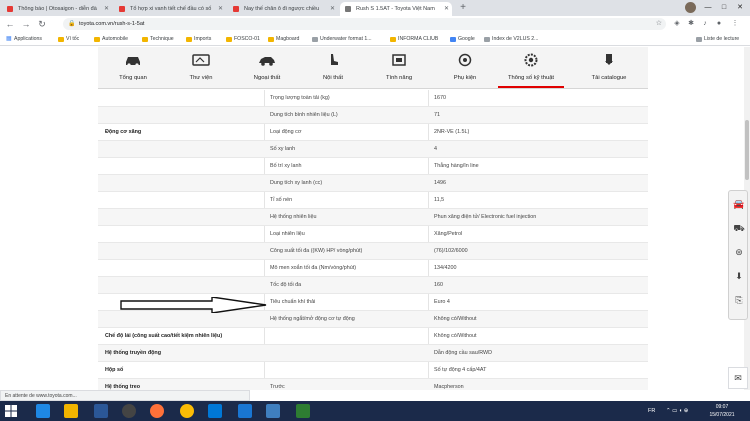 The image size is (750, 421). Describe the element at coordinates (463, 353) in the screenshot. I see `spec-value: Dẫn động cầu sau/RWD` at that location.